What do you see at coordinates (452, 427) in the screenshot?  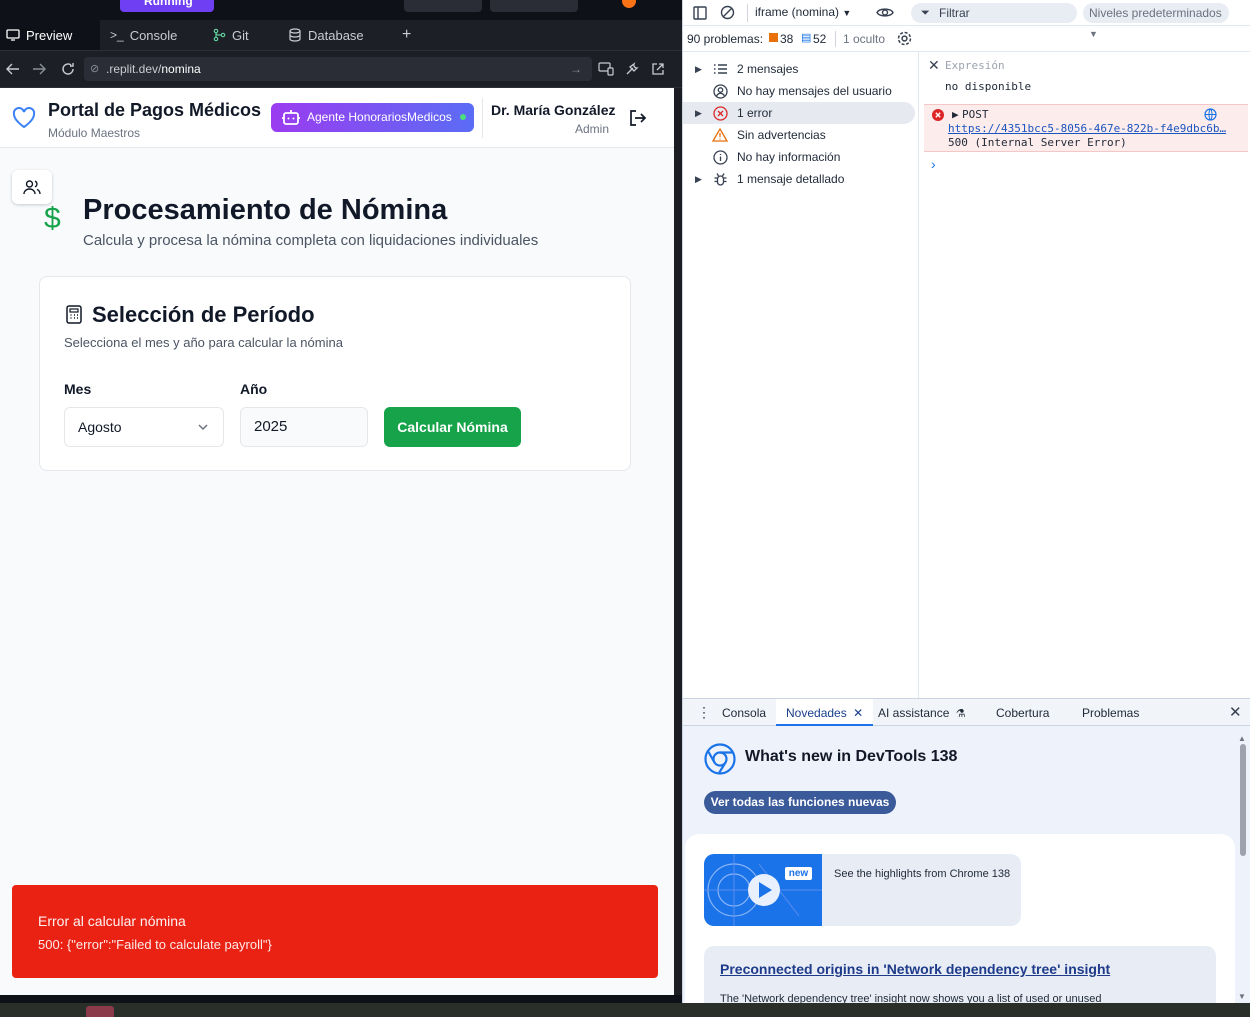 I see `calculate-payroll-button: Calcular Nómina` at bounding box center [452, 427].